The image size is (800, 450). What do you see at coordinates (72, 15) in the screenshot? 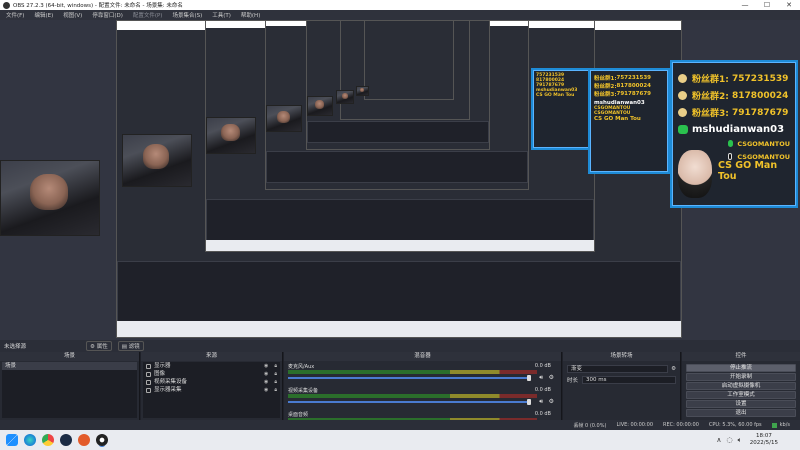
I see `menu-view: 视图(V)` at bounding box center [72, 15].